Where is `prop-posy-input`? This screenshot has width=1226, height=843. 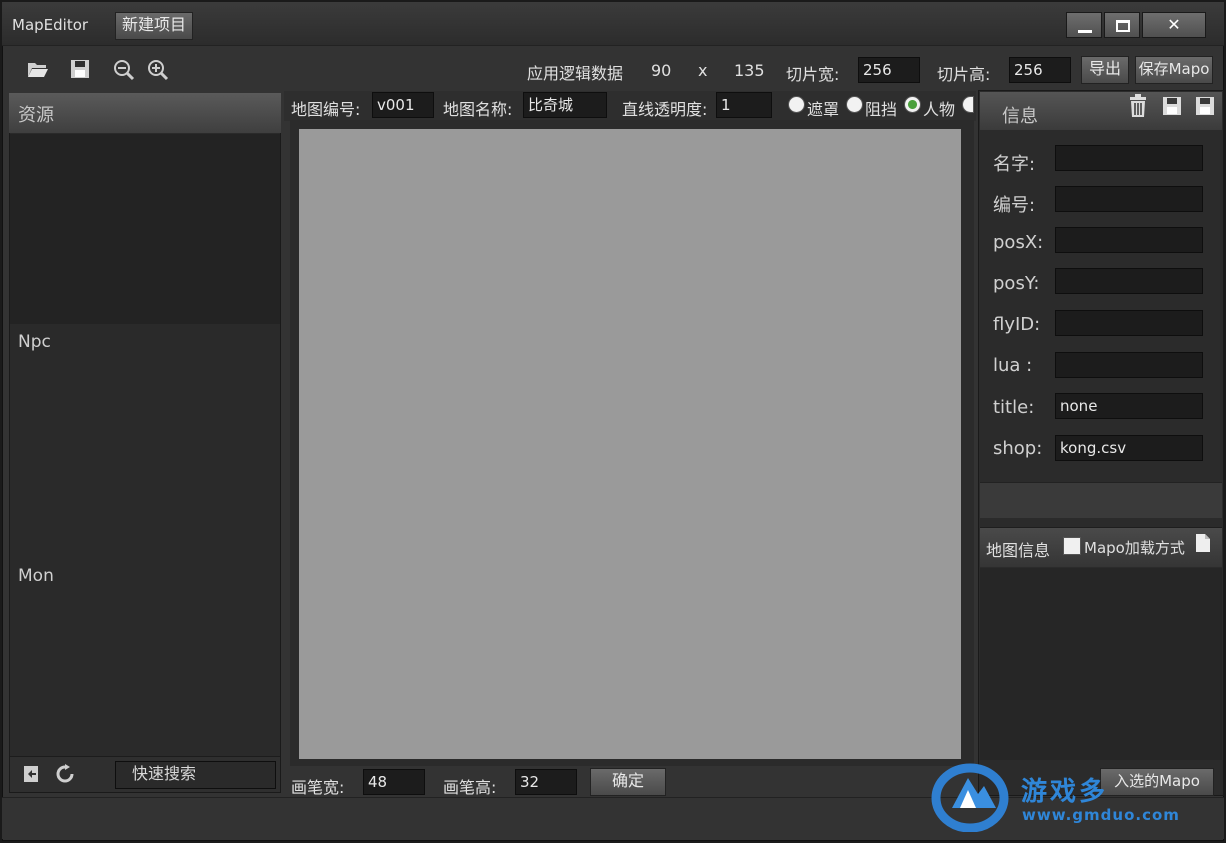 prop-posy-input is located at coordinates (1129, 281).